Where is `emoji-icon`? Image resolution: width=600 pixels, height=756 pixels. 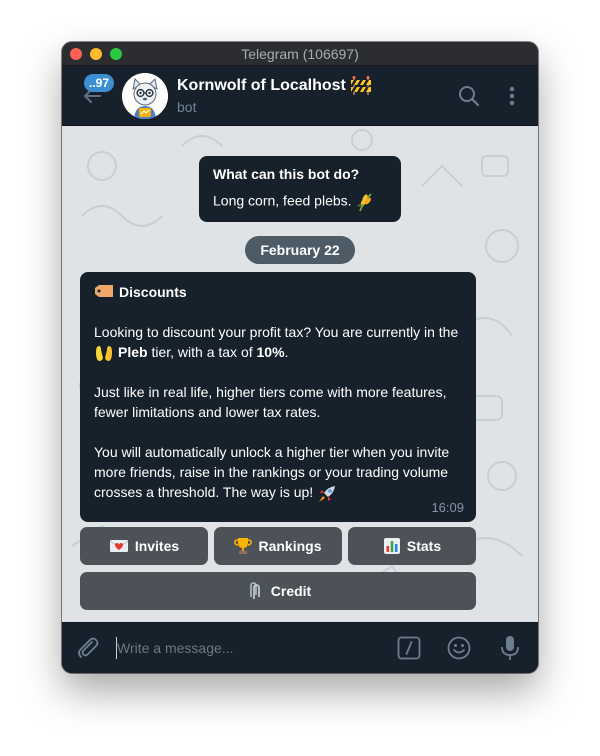 emoji-icon is located at coordinates (459, 648).